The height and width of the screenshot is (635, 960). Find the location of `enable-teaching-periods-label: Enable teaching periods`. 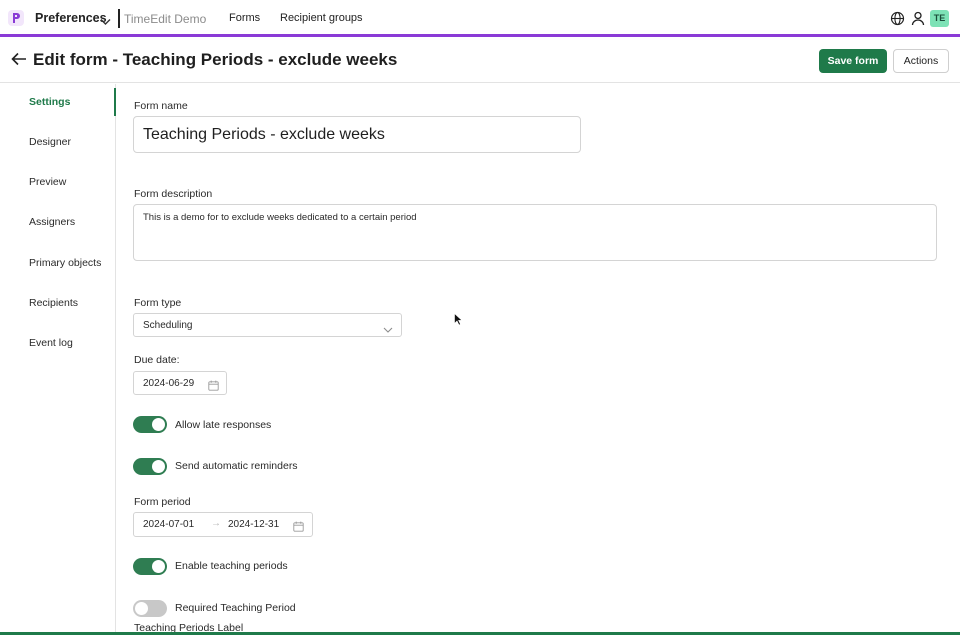

enable-teaching-periods-label: Enable teaching periods is located at coordinates (231, 566).